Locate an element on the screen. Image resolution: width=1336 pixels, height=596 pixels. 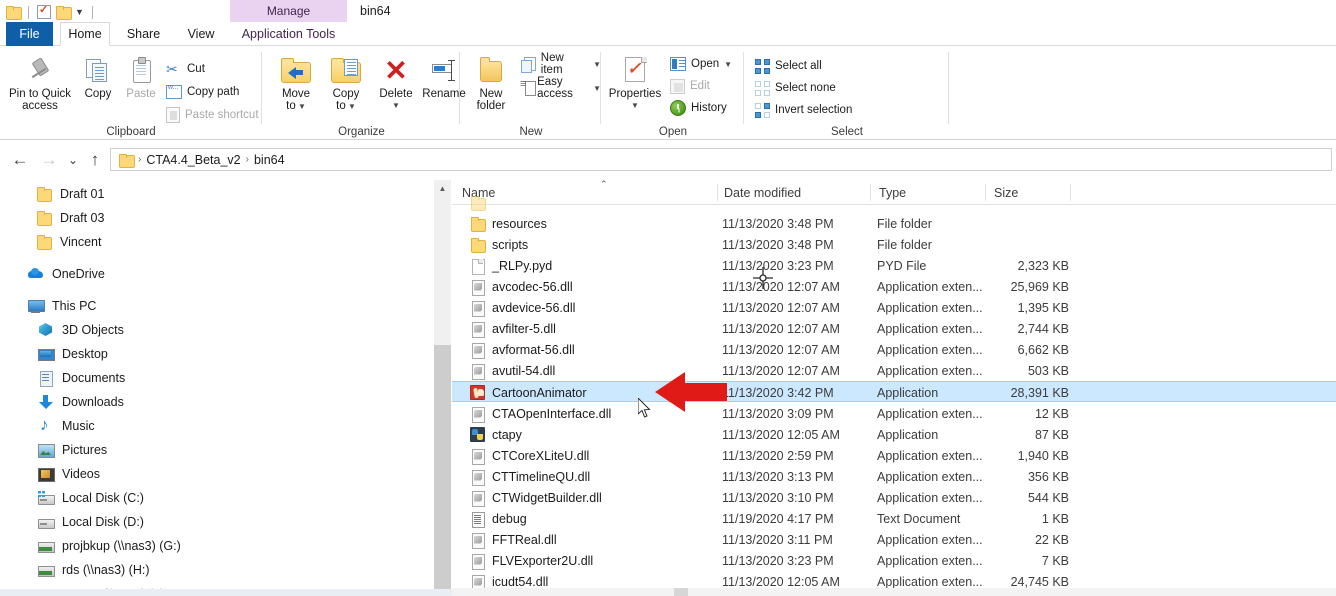
easy-access-icon is located at coordinates (528, 87).